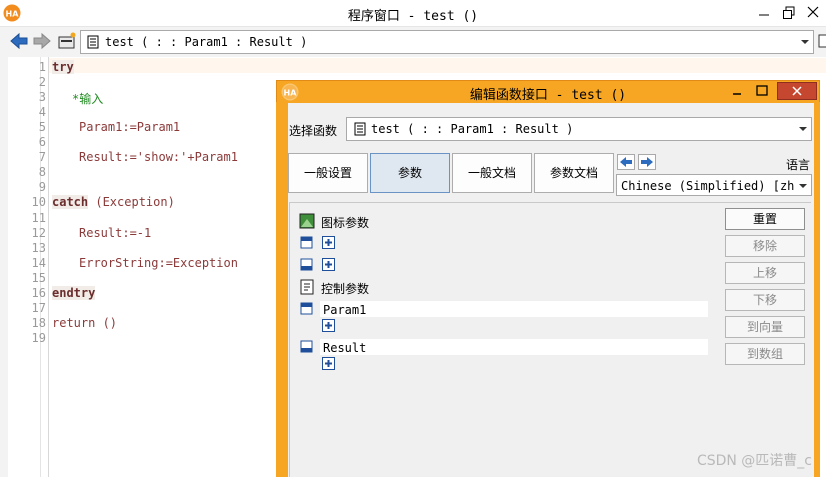 The height and width of the screenshot is (477, 826). Describe the element at coordinates (579, 129) in the screenshot. I see `select-function-combo: test ( : : Param1 : Result )` at that location.